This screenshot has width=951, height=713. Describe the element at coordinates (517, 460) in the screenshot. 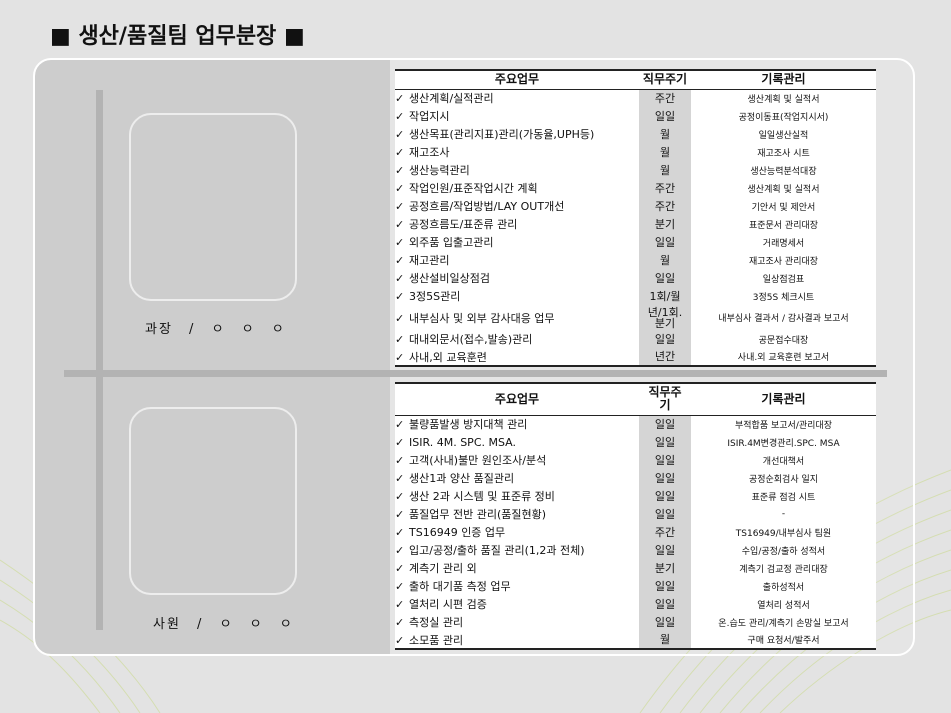

I see `task-cell: ✓ 고객(사내)불만 원인조사/분석` at that location.